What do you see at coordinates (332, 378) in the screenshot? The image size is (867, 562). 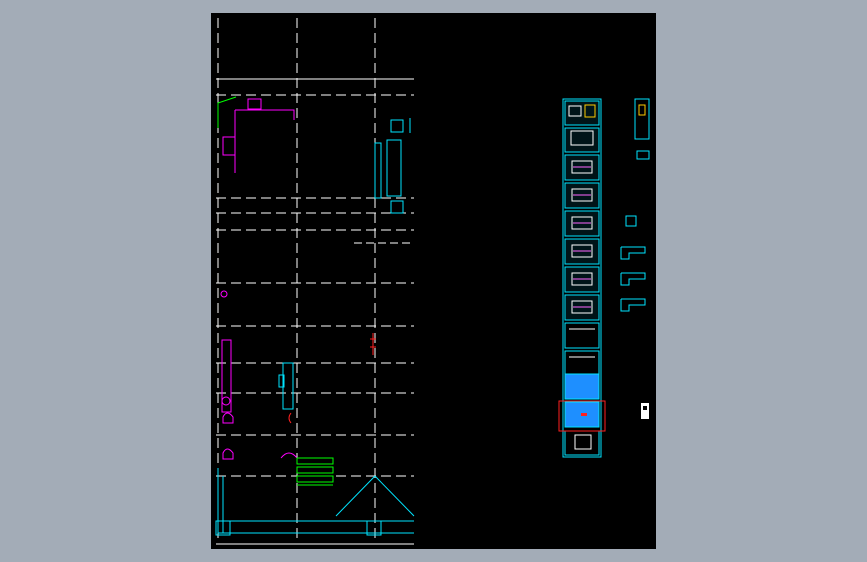 I see `red-marker-layer` at bounding box center [332, 378].